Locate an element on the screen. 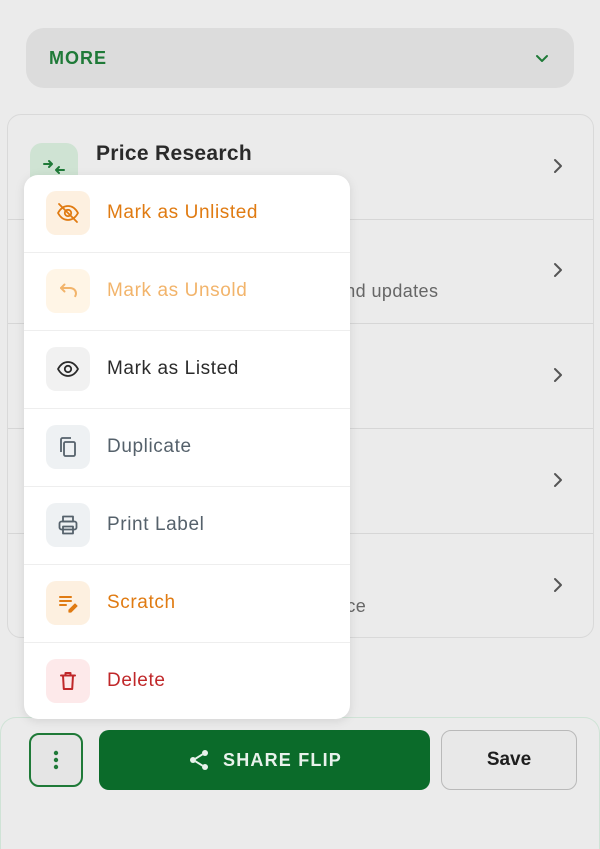 The height and width of the screenshot is (849, 600). save-button: Save is located at coordinates (509, 760).